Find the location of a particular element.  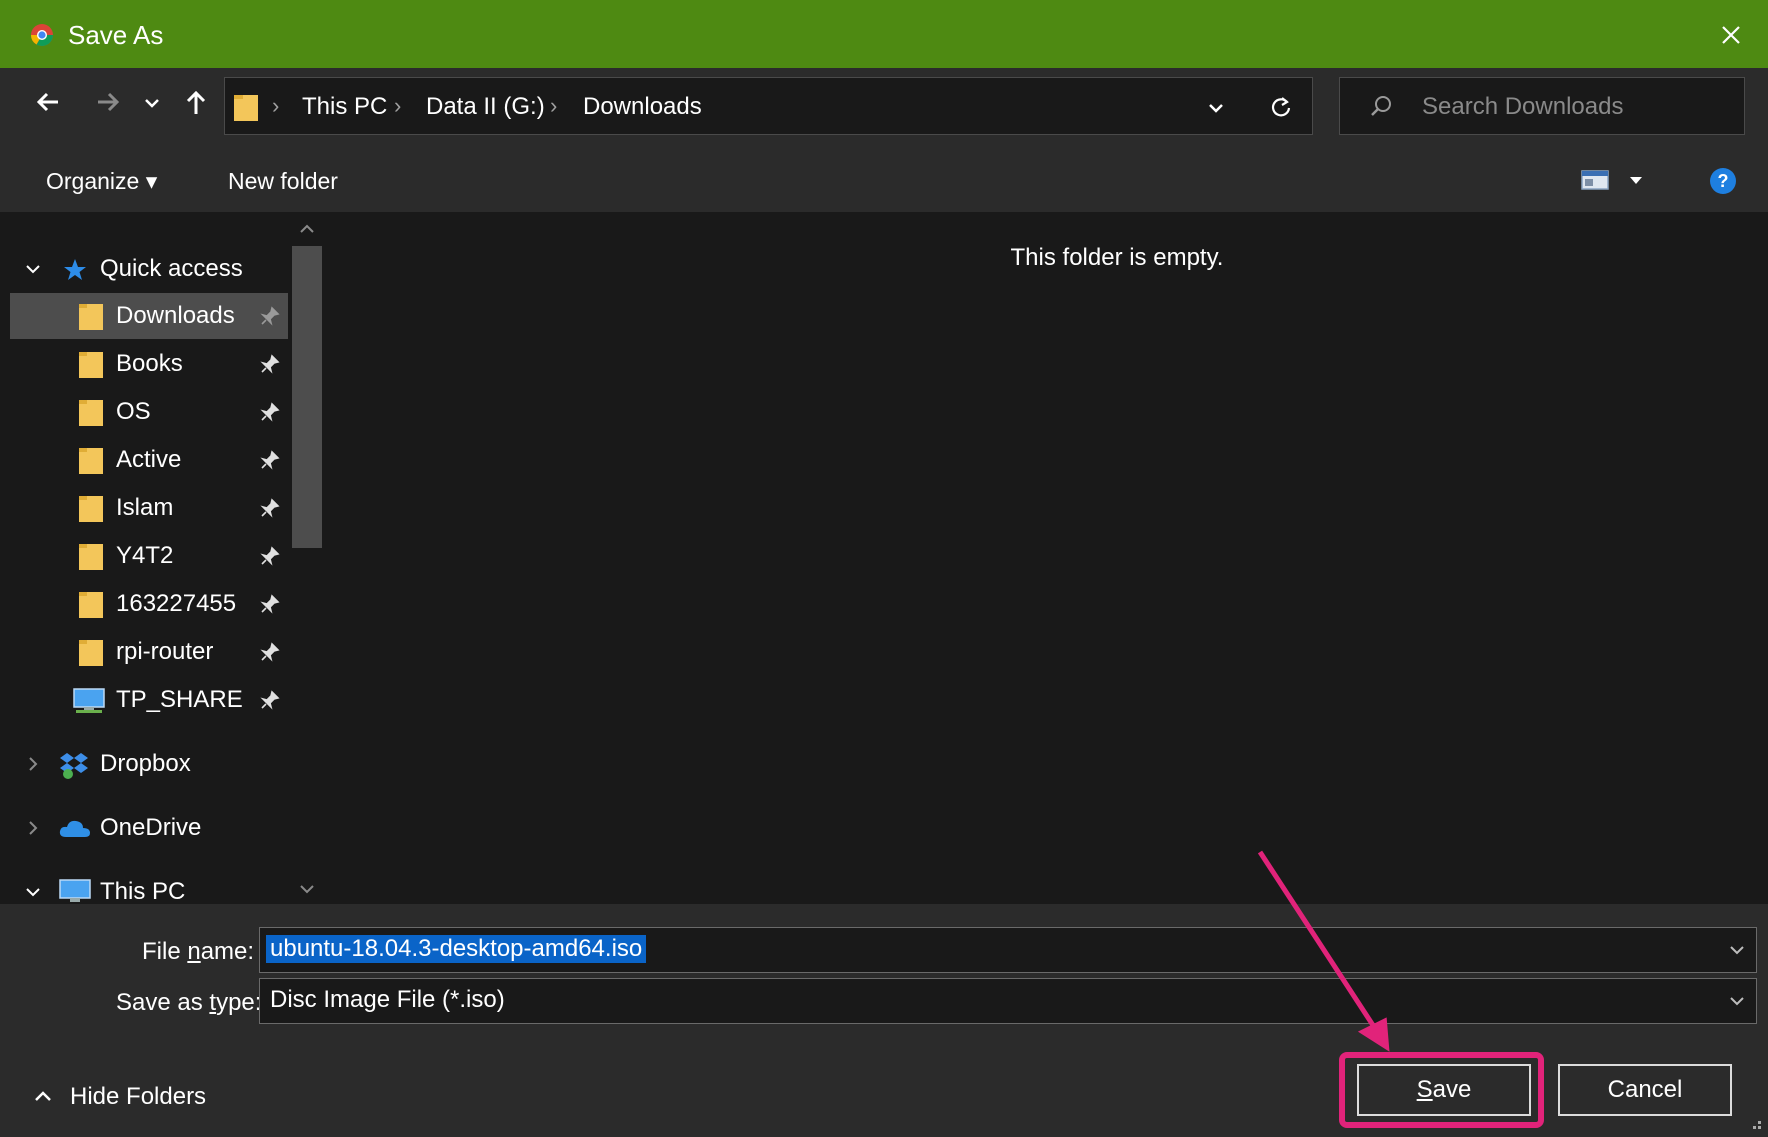

sidebar-item-163227455: 163227455 is located at coordinates (149, 604).